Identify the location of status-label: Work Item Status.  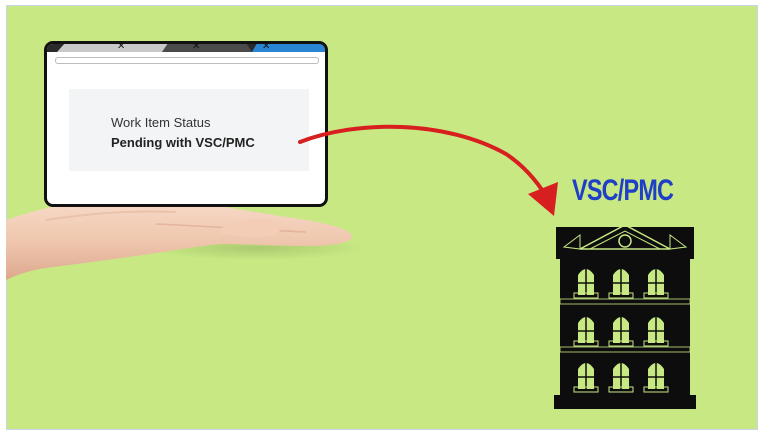
(161, 122).